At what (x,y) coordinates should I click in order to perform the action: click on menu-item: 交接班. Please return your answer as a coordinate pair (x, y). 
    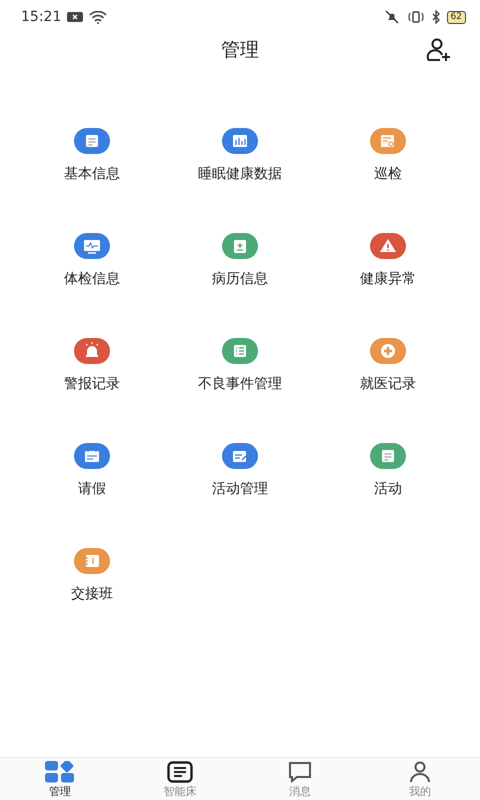
    Looking at the image, I should click on (92, 575).